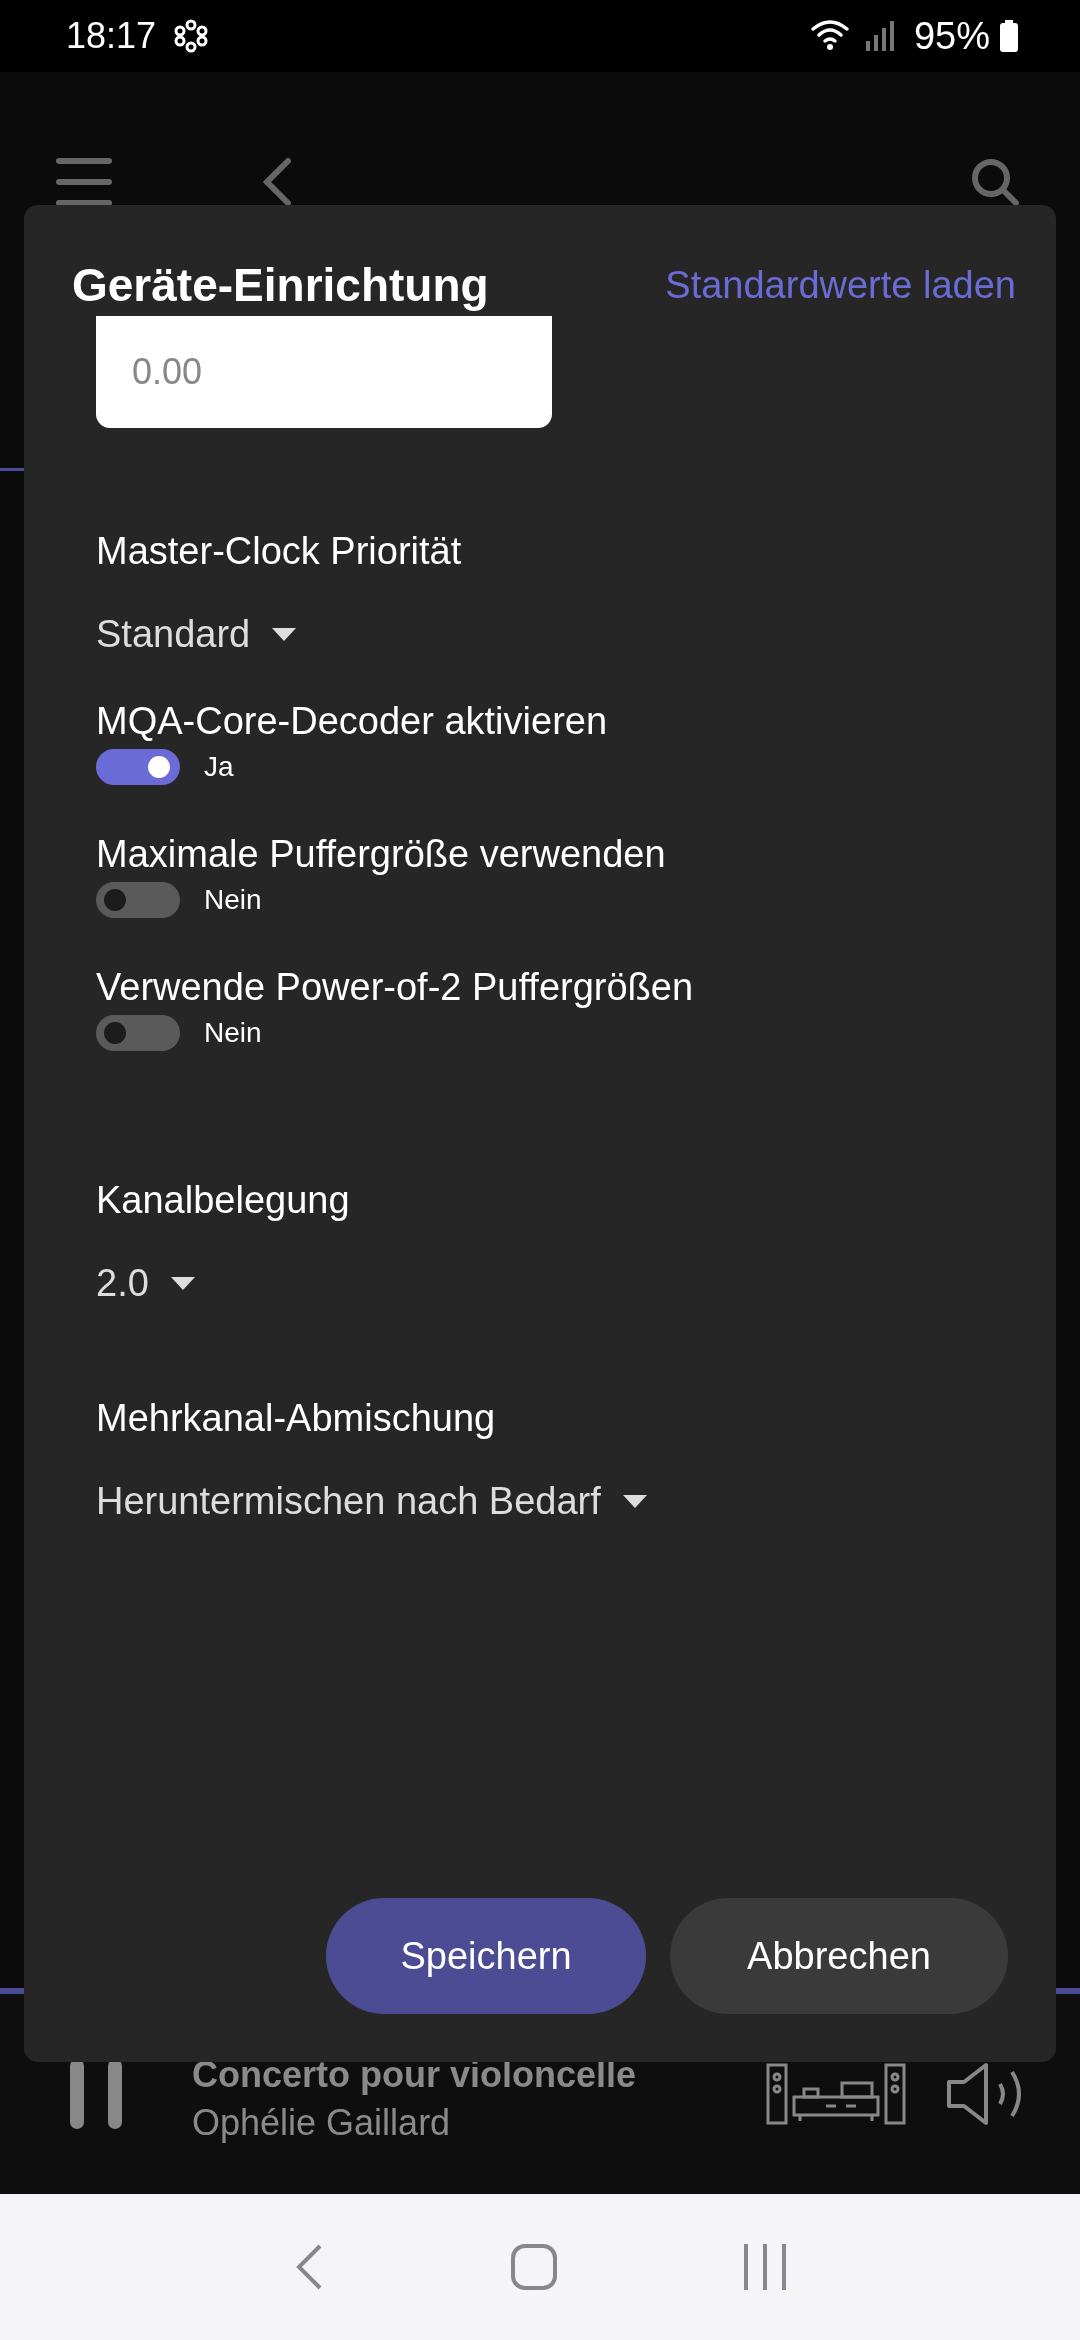 Image resolution: width=1080 pixels, height=2340 pixels. Describe the element at coordinates (352, 721) in the screenshot. I see `setting-label: MQA-Core-Decoder aktivieren` at that location.